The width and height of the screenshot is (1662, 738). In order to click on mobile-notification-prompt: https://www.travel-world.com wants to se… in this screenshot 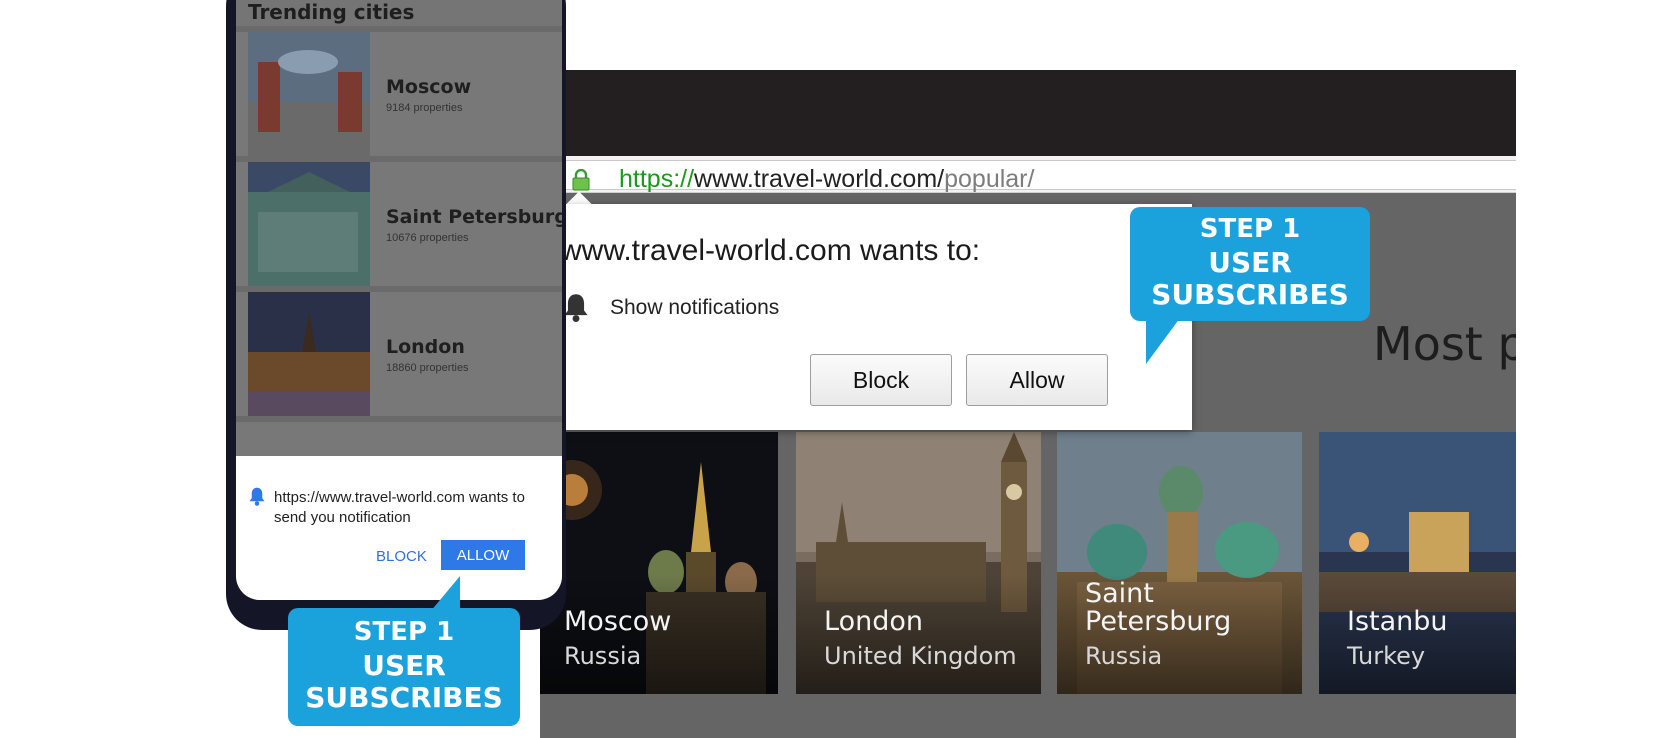, I will do `click(399, 528)`.